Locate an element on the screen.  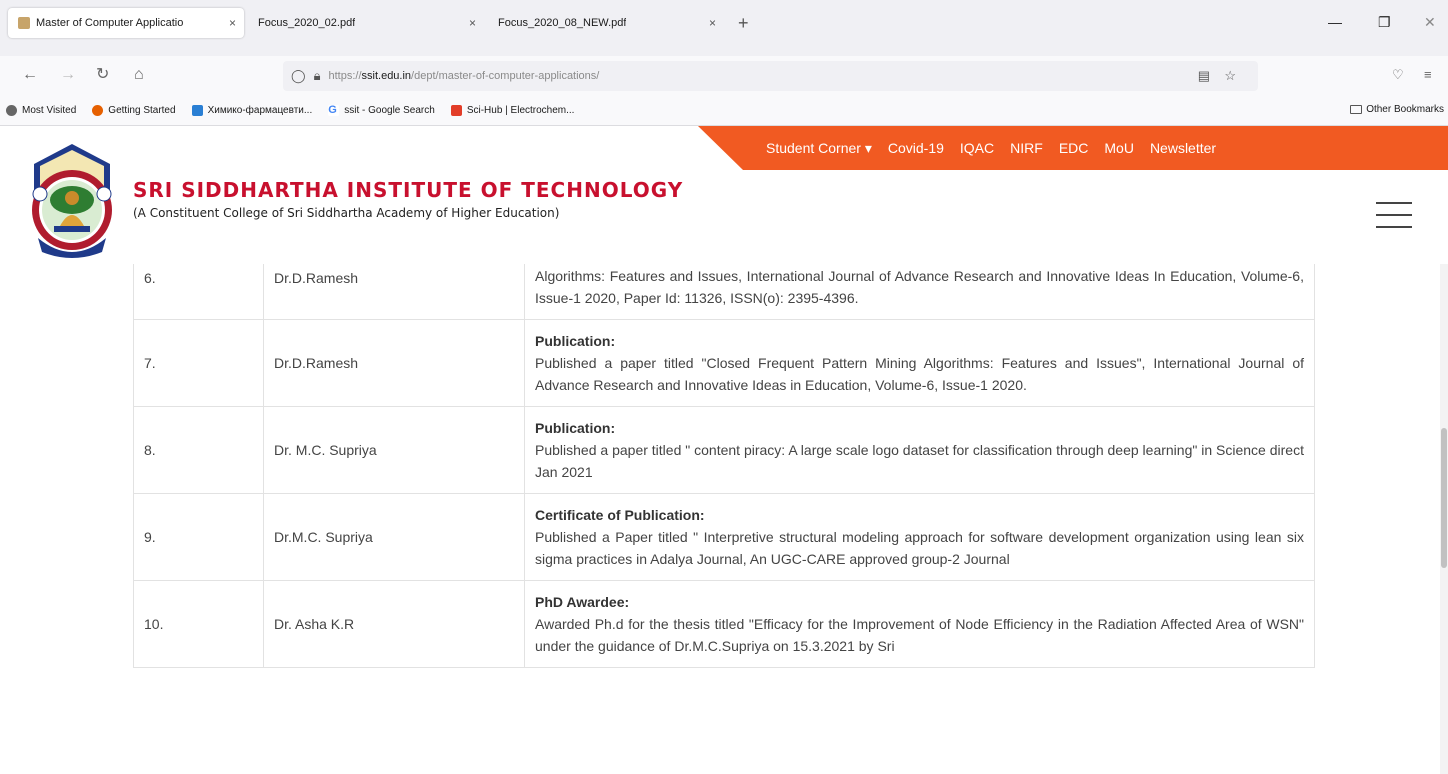
google-icon: G is located at coordinates (334, 110).